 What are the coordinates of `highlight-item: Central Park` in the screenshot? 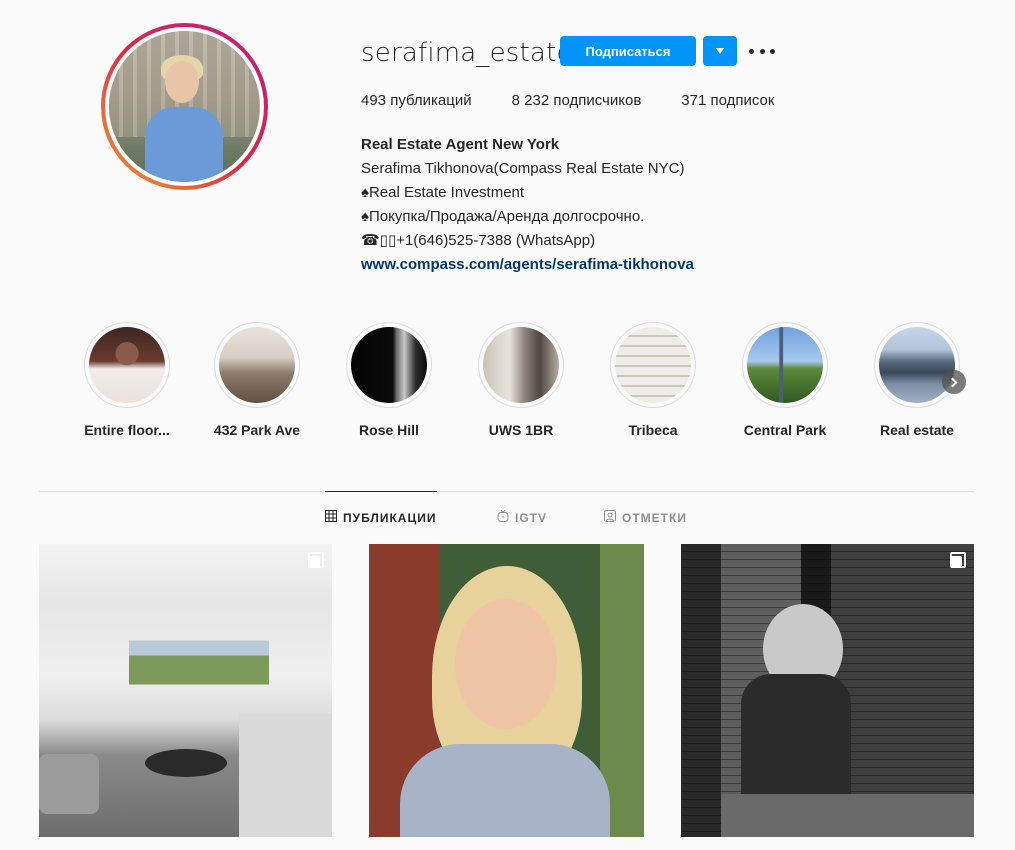 It's located at (785, 380).